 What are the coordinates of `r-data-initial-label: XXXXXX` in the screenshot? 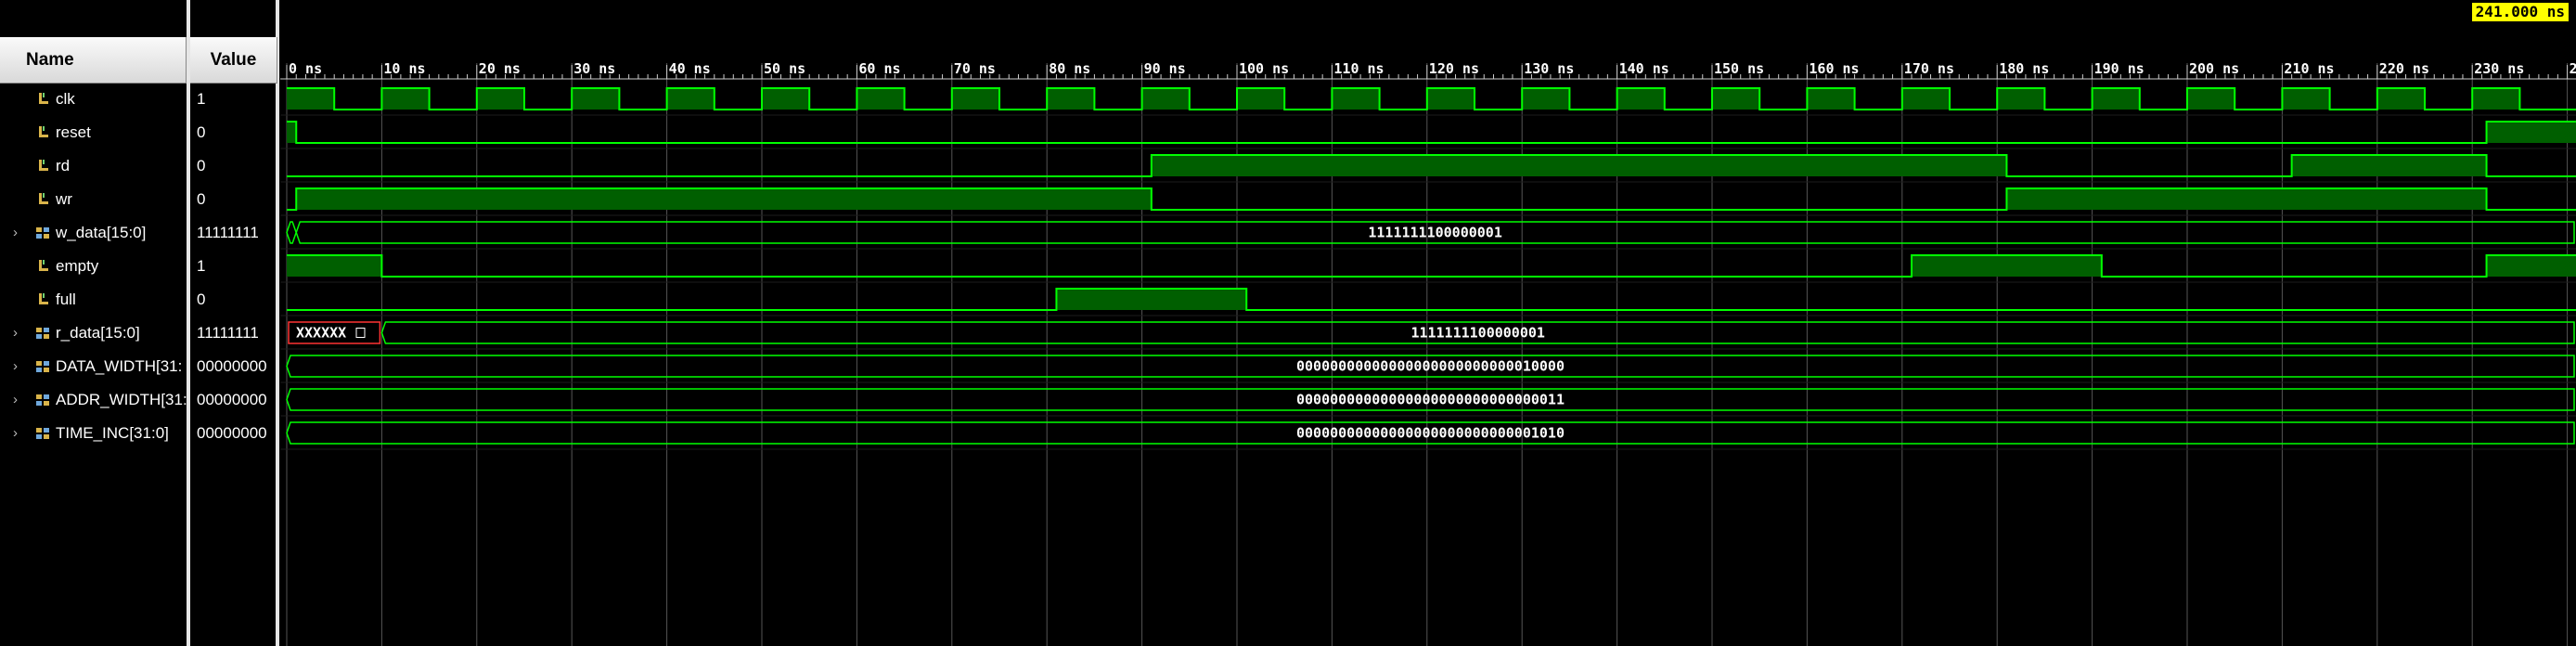 It's located at (321, 333).